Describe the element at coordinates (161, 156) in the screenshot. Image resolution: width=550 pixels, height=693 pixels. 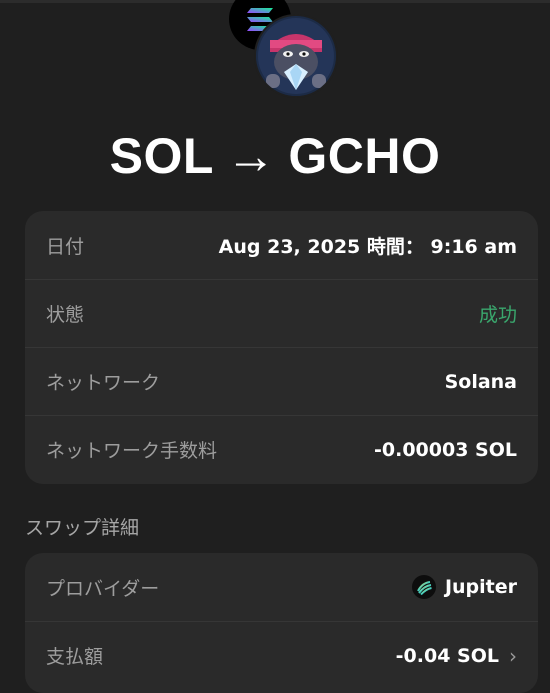
I see `from-token-symbol: SOL` at that location.